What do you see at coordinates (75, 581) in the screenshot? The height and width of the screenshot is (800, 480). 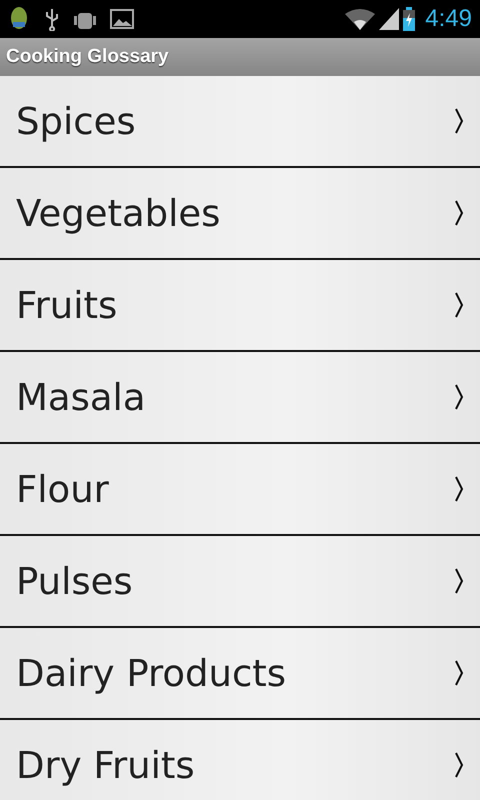 I see `item-label: Pulses` at bounding box center [75, 581].